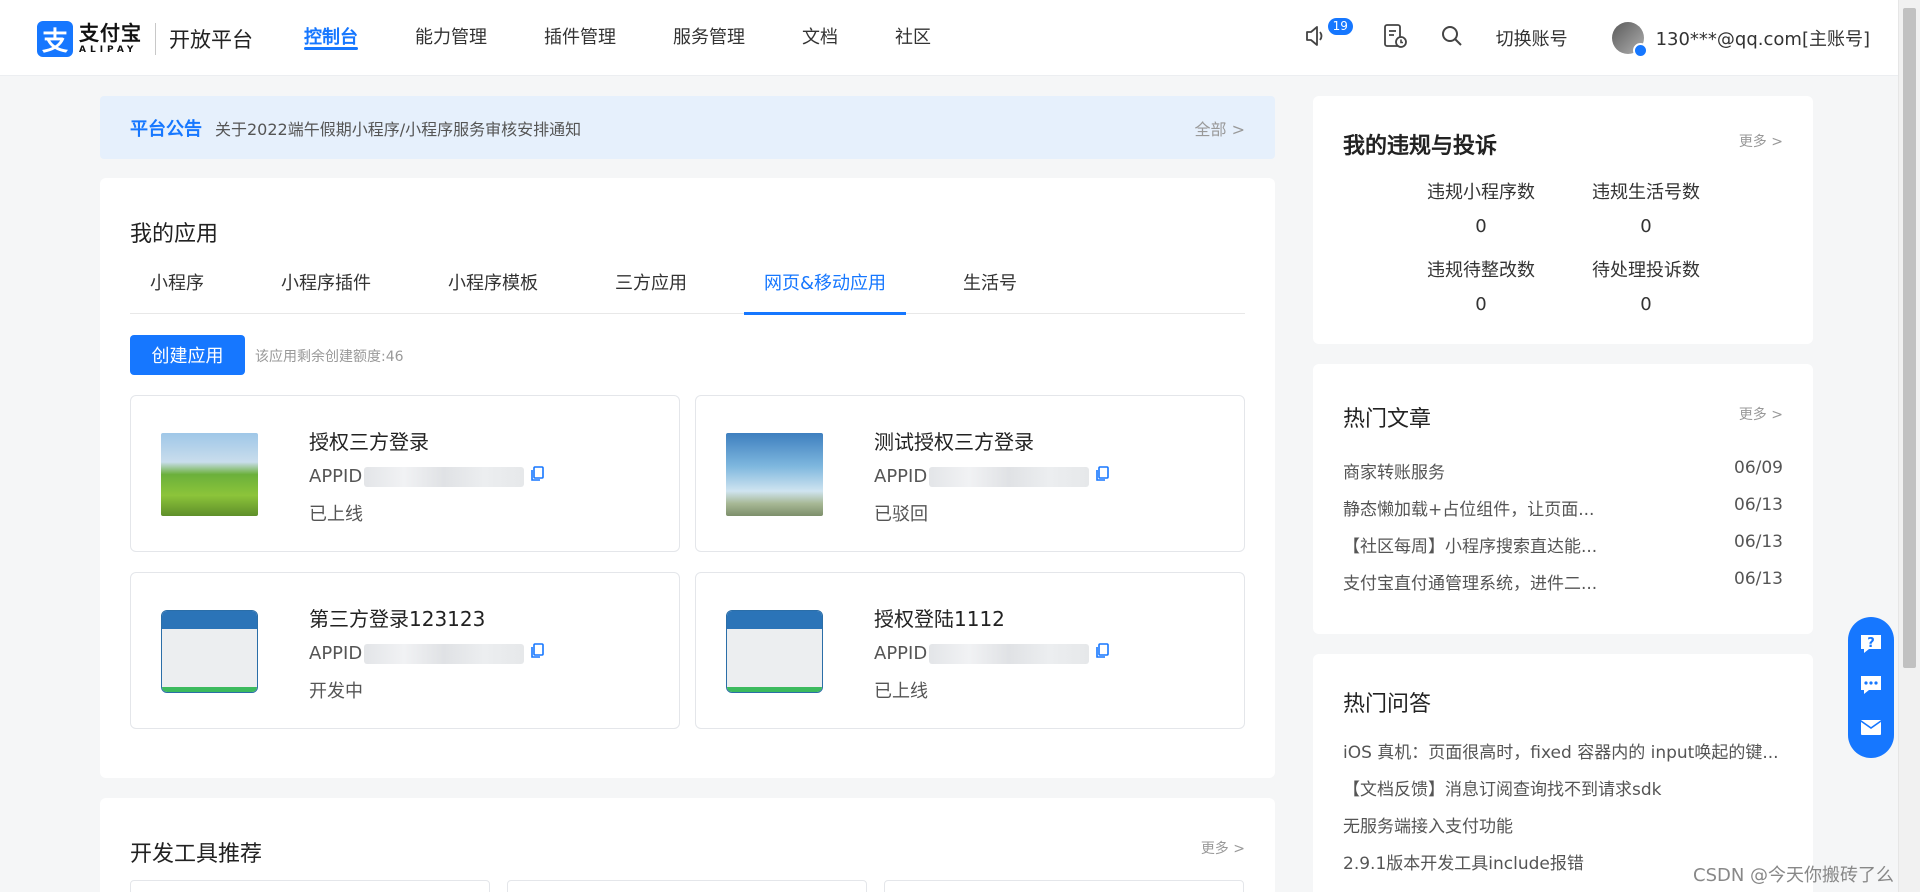  What do you see at coordinates (990, 288) in the screenshot?
I see `tab-life-account: 生活号` at bounding box center [990, 288].